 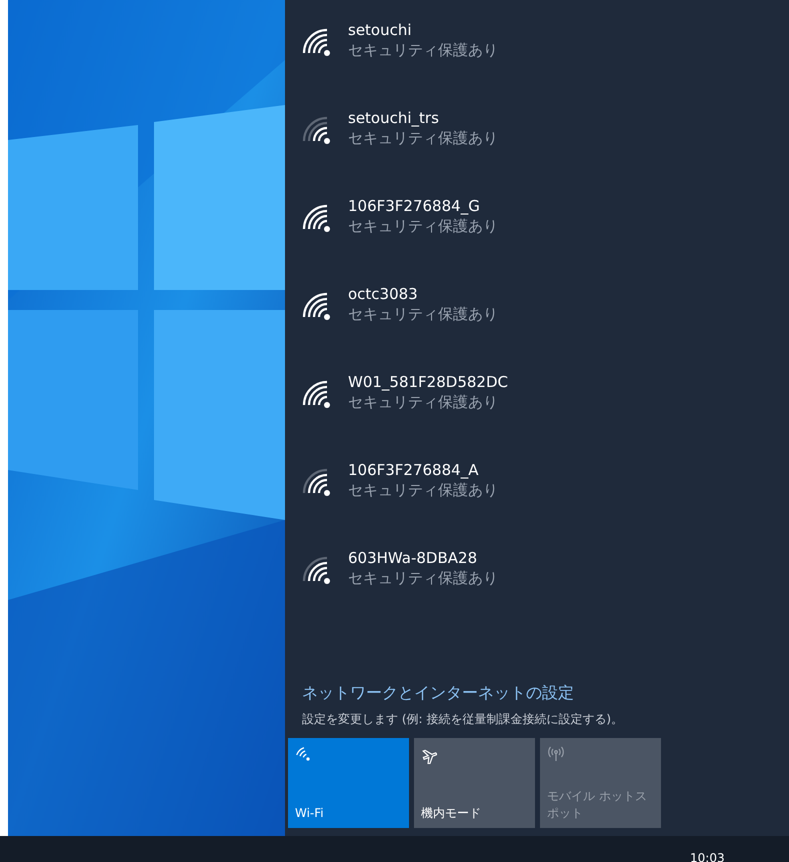 I want to click on network-name: W01_581F28D582DC, so click(x=428, y=382).